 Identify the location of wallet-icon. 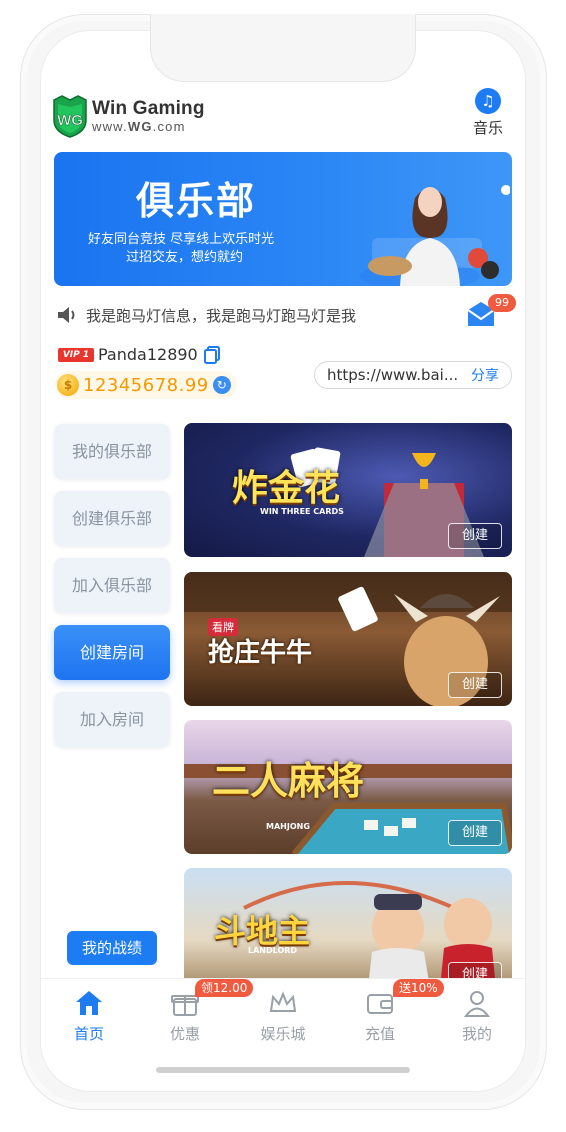
(380, 1004).